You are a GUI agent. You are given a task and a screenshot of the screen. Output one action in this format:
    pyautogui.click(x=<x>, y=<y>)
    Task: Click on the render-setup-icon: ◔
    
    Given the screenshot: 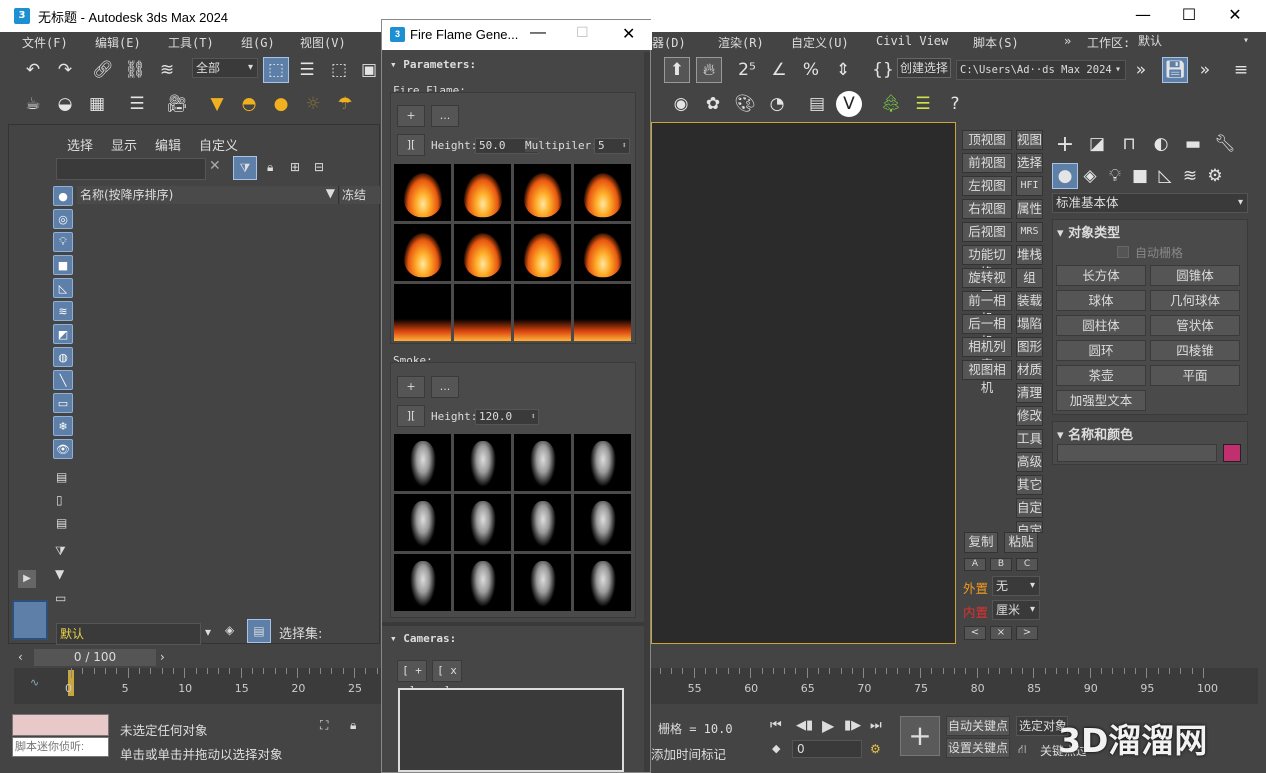 What is the action you would take?
    pyautogui.click(x=777, y=104)
    